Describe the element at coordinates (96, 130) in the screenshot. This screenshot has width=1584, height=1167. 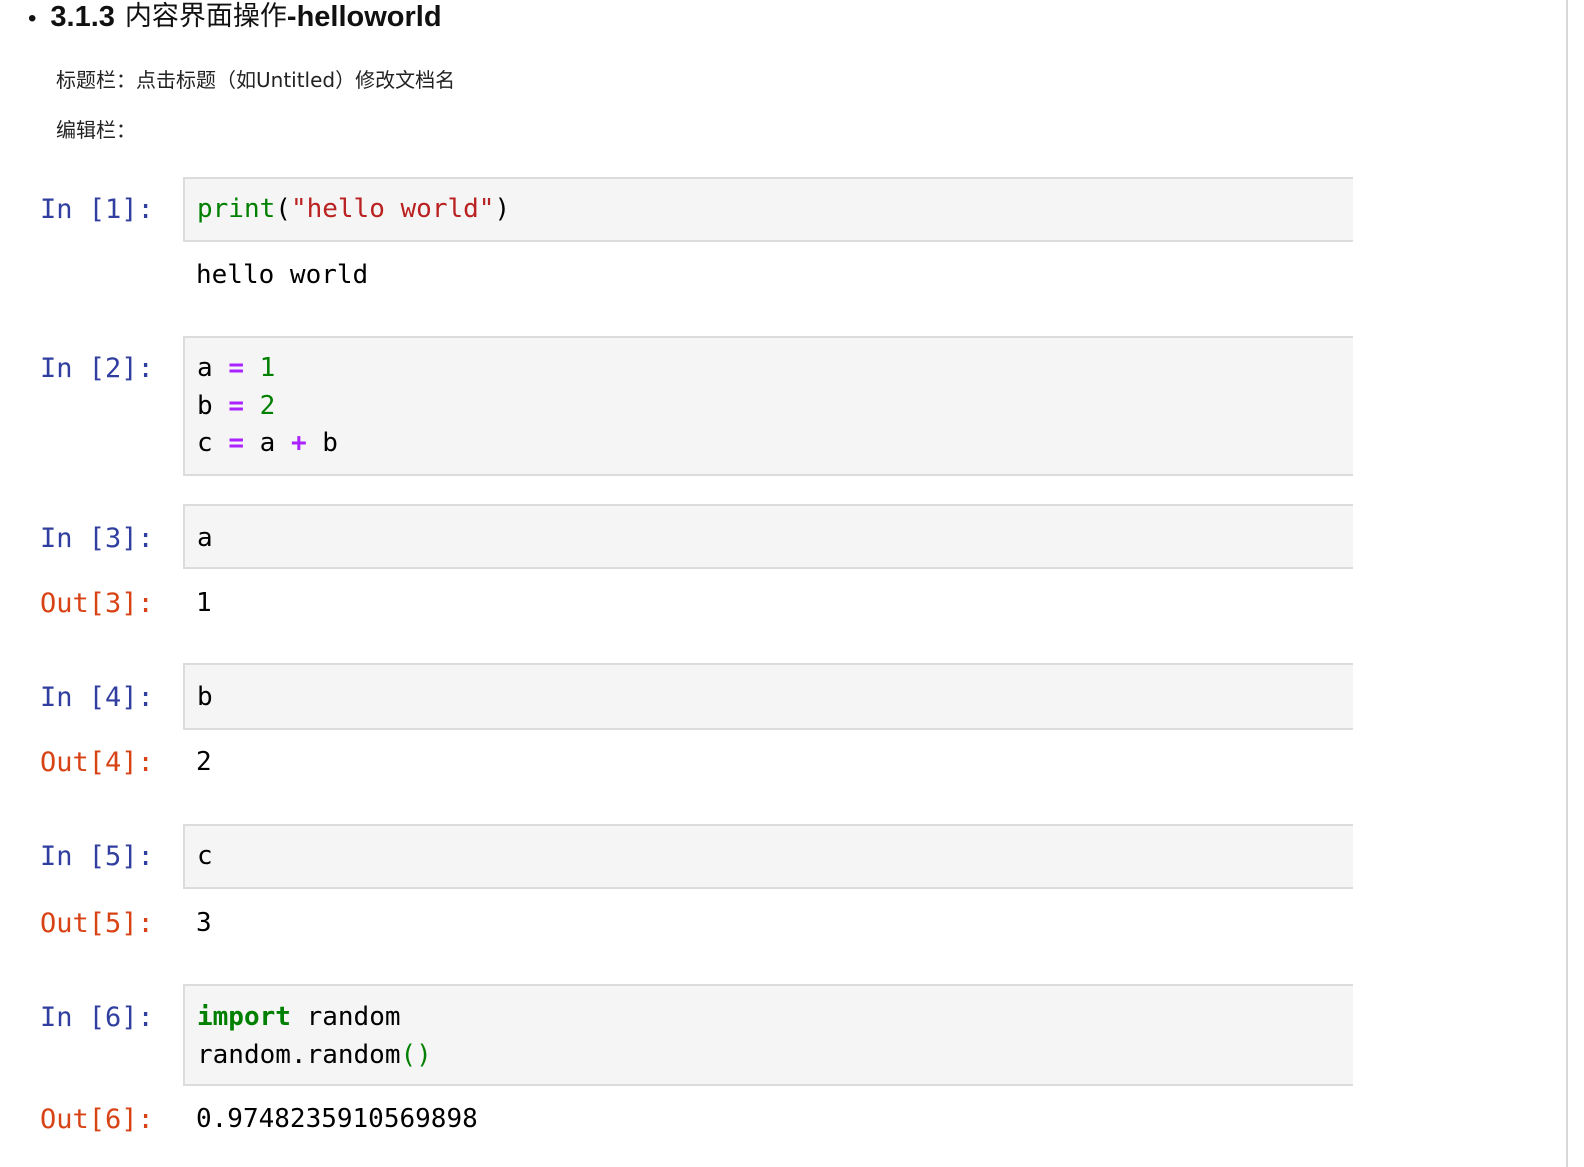
I see `edit-bar-note: 编辑栏：` at that location.